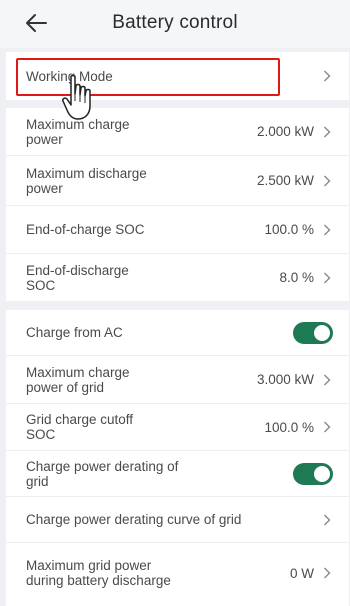 Image resolution: width=350 pixels, height=606 pixels. I want to click on end-of-charge-soc-value: 100.0 %, so click(289, 229).